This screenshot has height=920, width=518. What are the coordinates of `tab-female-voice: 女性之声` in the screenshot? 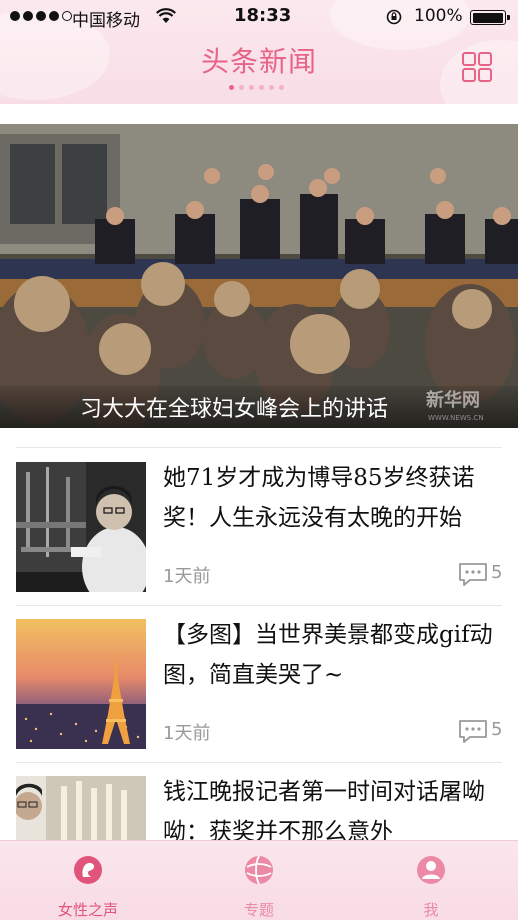 It's located at (88, 880).